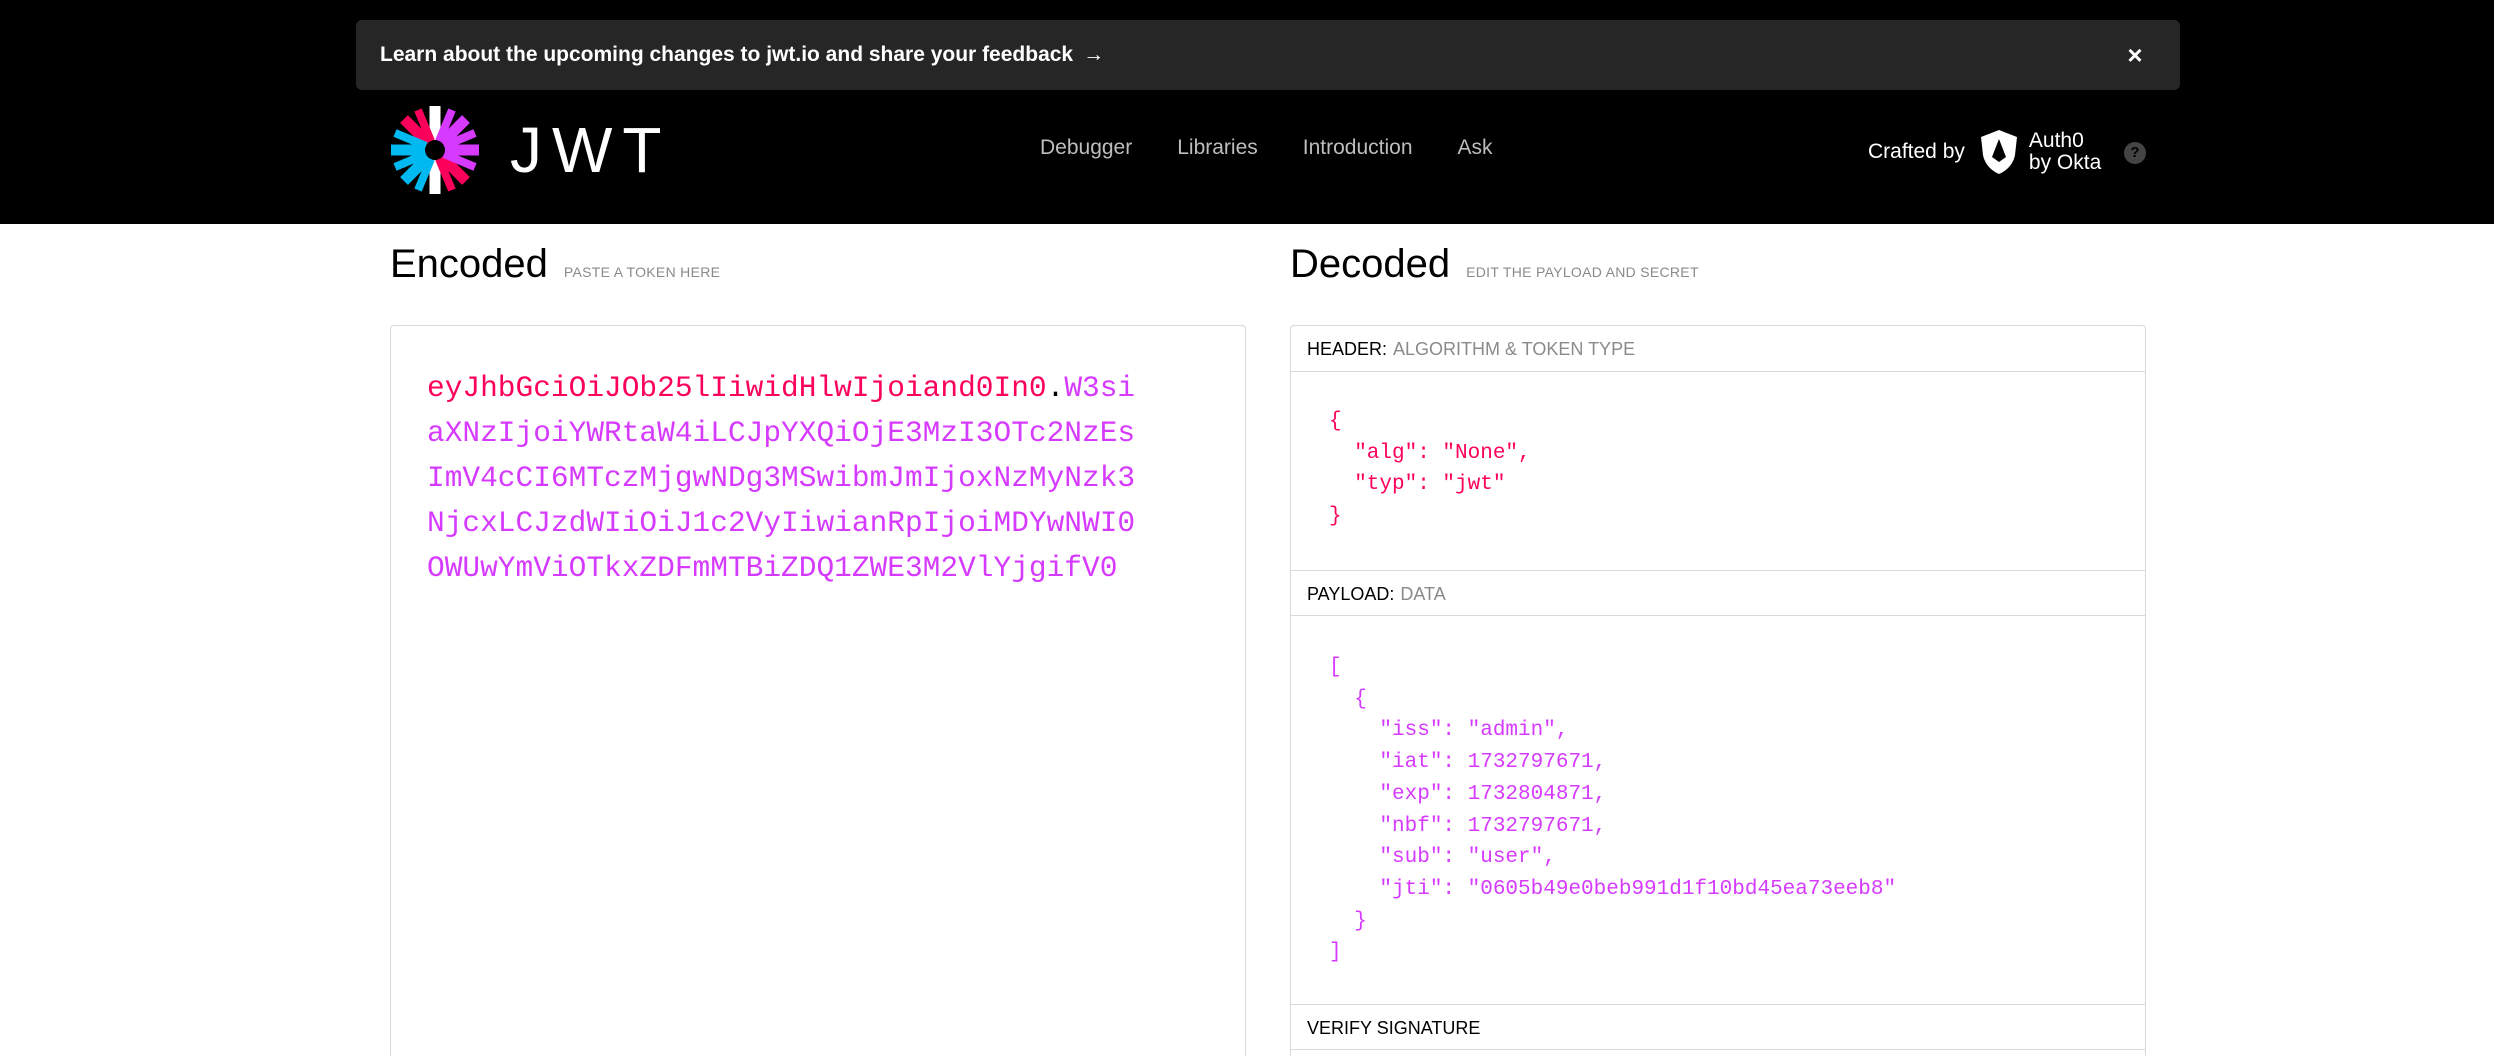 The height and width of the screenshot is (1056, 2494). Describe the element at coordinates (1351, 594) in the screenshot. I see `payload-label: PAYLOAD:` at that location.